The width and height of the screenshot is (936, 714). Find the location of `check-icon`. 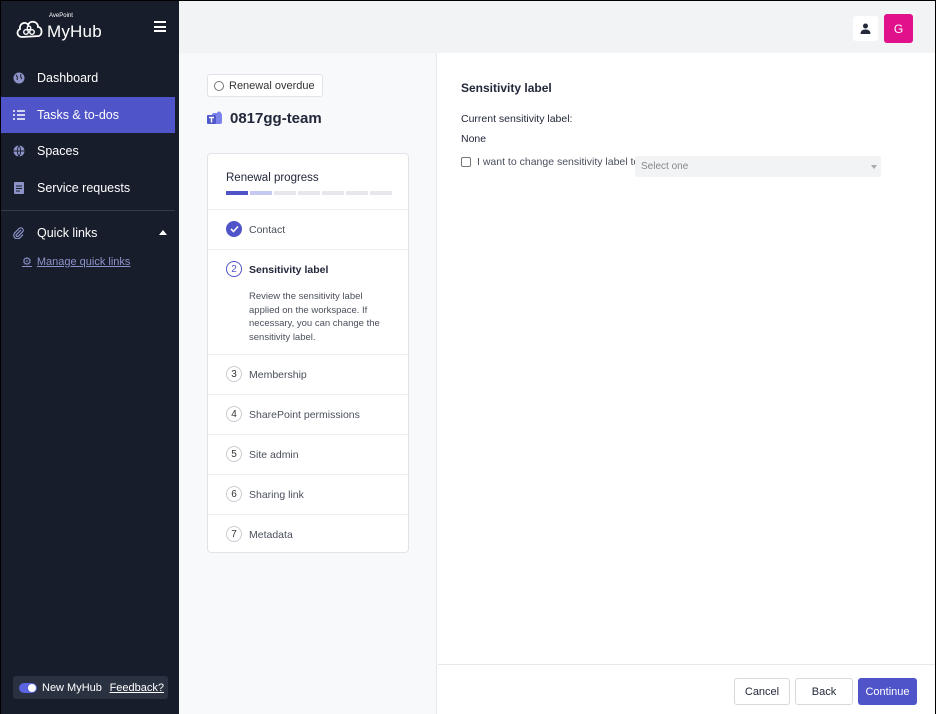

check-icon is located at coordinates (234, 229).